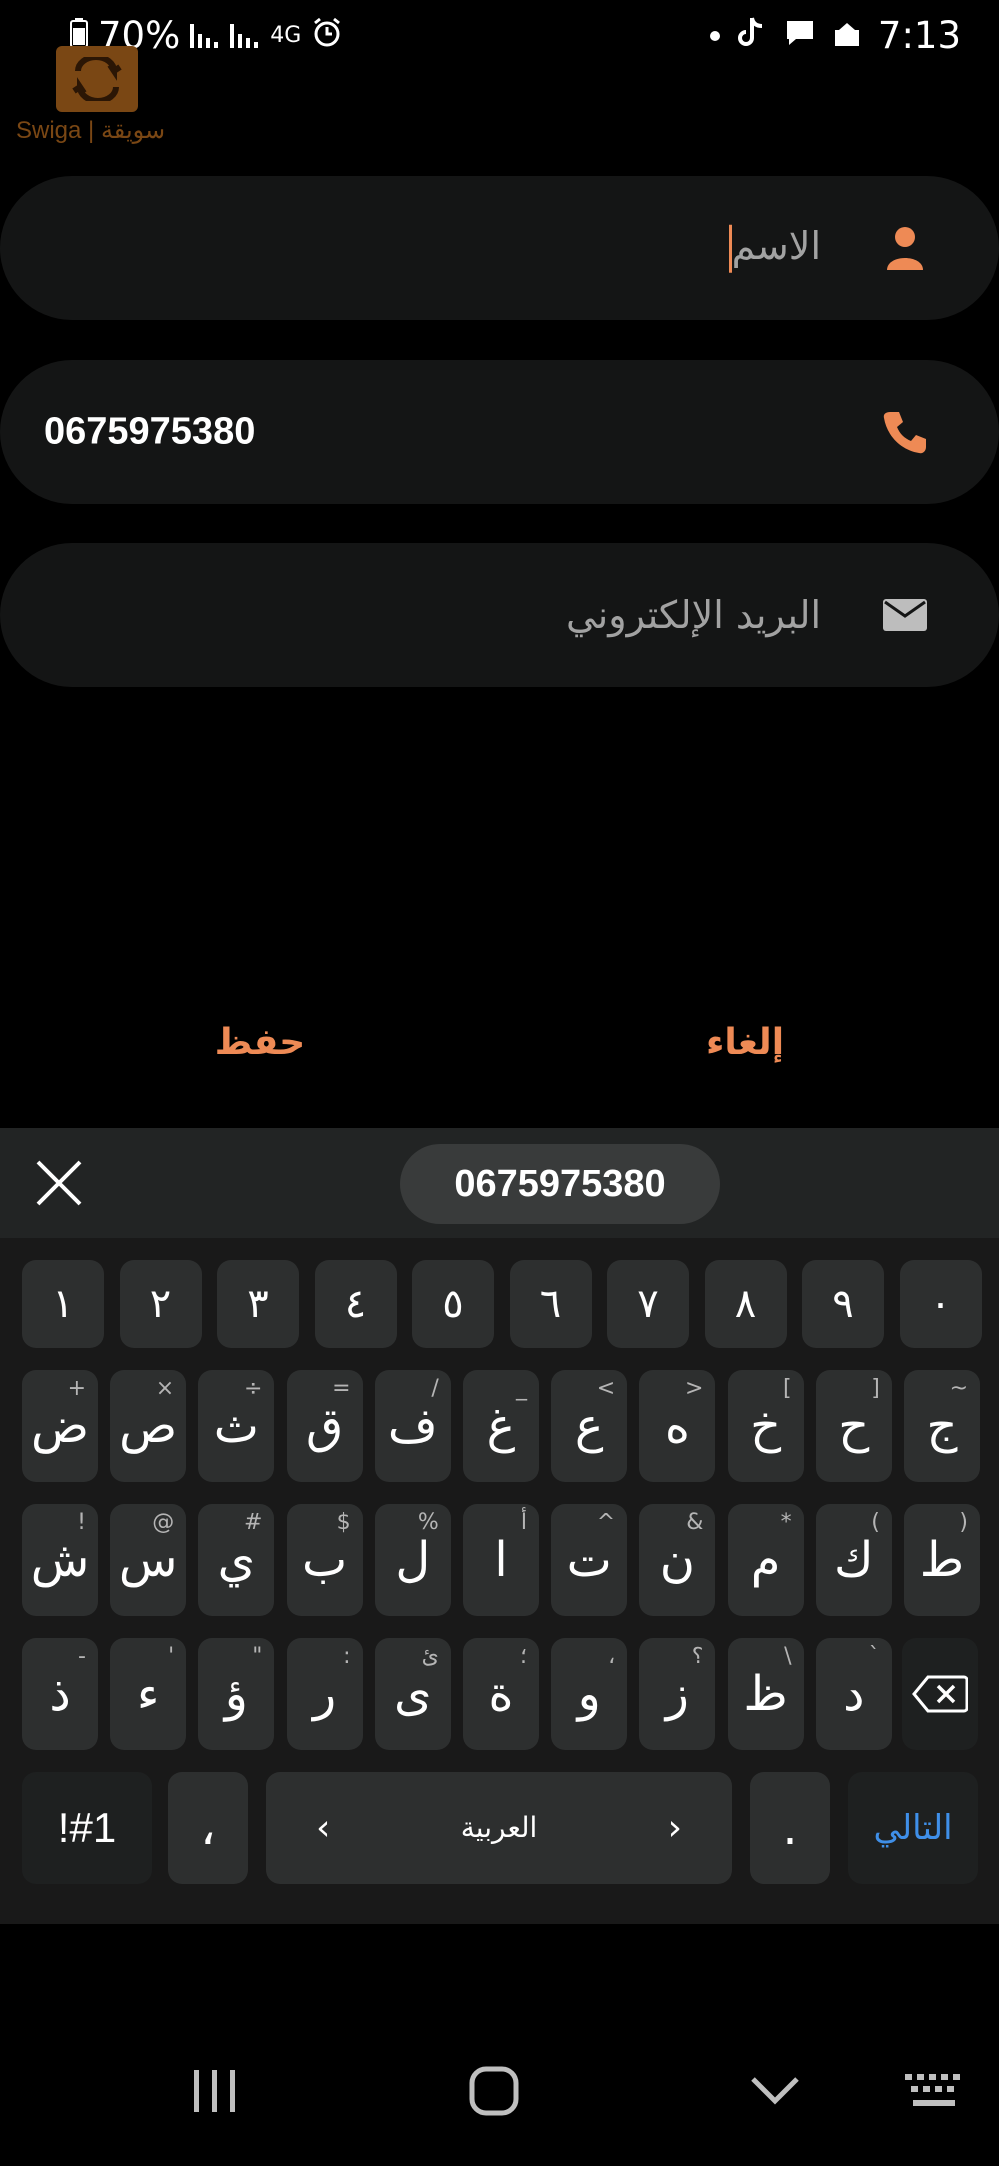  Describe the element at coordinates (648, 1304) in the screenshot. I see `key-number-6: ٧` at that location.